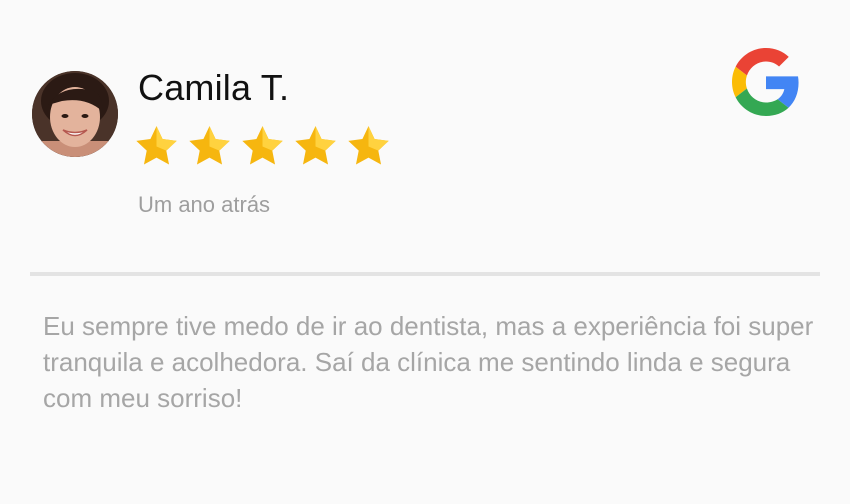 This screenshot has height=504, width=850. What do you see at coordinates (765, 82) in the screenshot?
I see `google-g-icon` at bounding box center [765, 82].